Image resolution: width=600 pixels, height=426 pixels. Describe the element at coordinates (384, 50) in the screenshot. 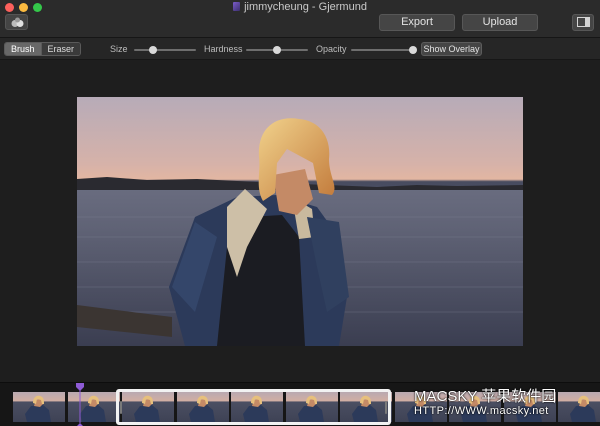

I see `opacity-slider` at that location.